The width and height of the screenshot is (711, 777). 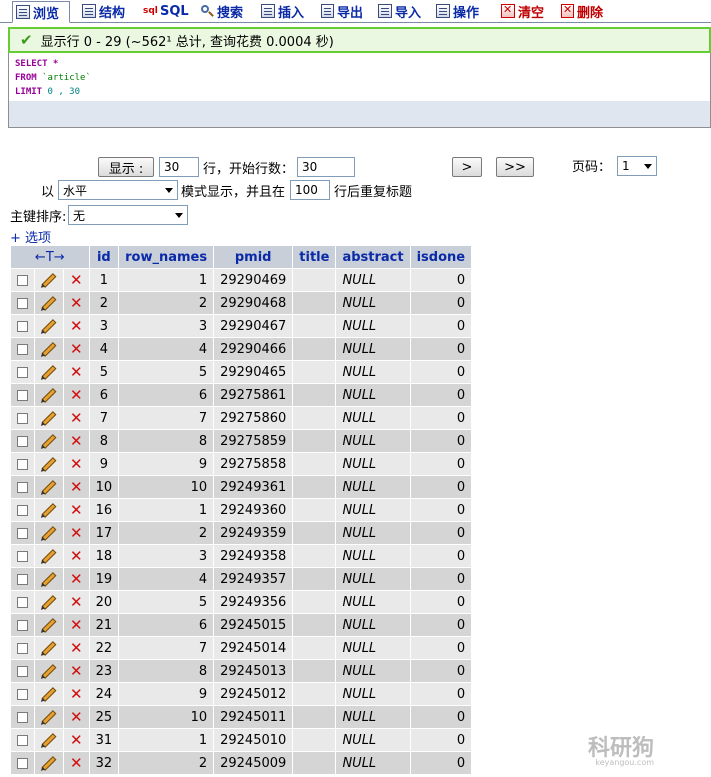 I want to click on column-header-isdone: isdone, so click(x=441, y=257).